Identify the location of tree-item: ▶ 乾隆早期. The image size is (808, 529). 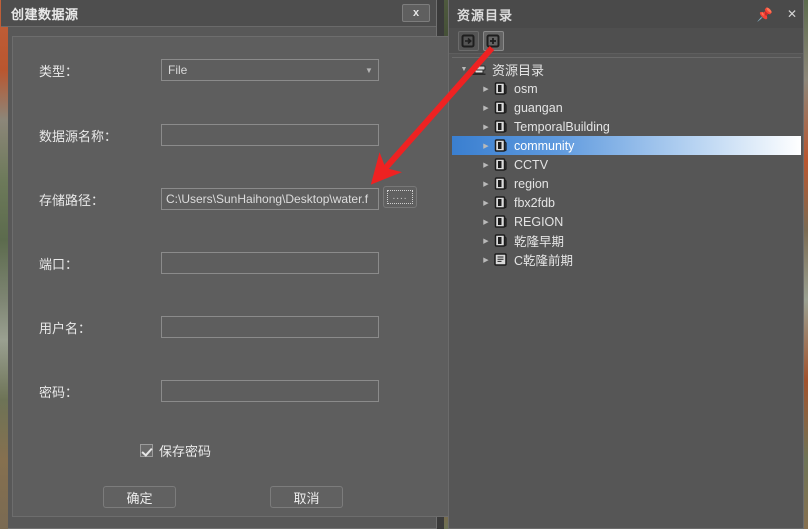
(626, 240).